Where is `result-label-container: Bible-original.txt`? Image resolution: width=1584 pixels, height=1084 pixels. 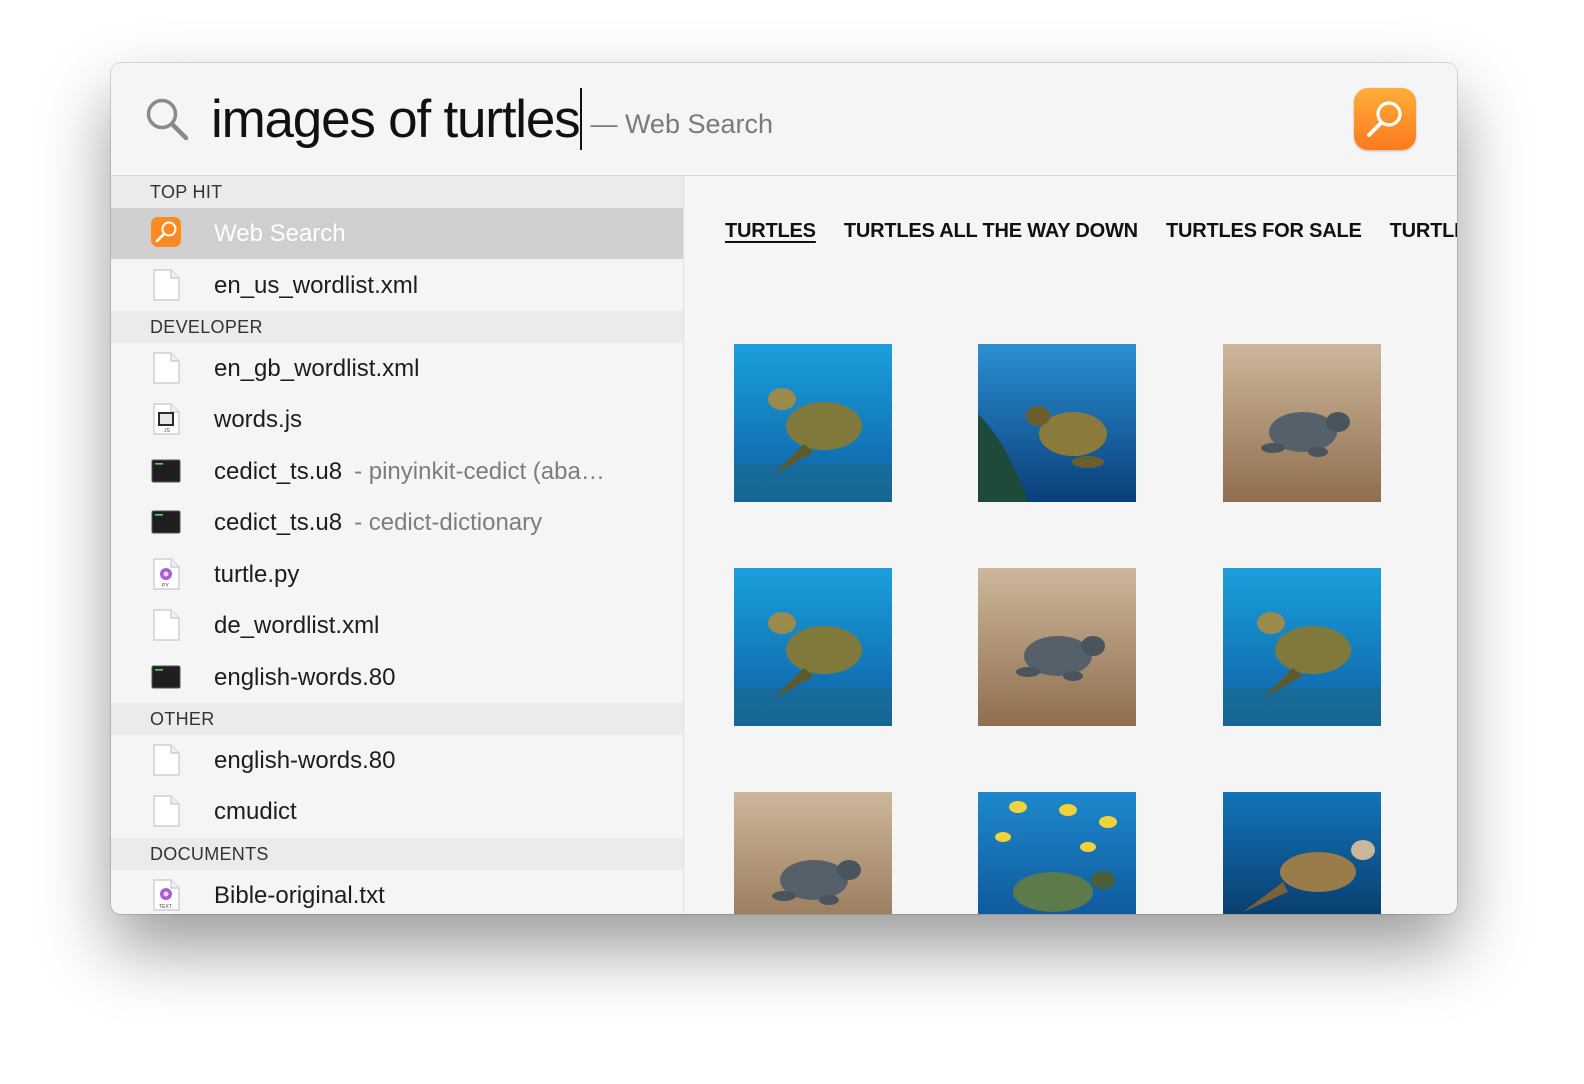 result-label-container: Bible-original.txt is located at coordinates (299, 892).